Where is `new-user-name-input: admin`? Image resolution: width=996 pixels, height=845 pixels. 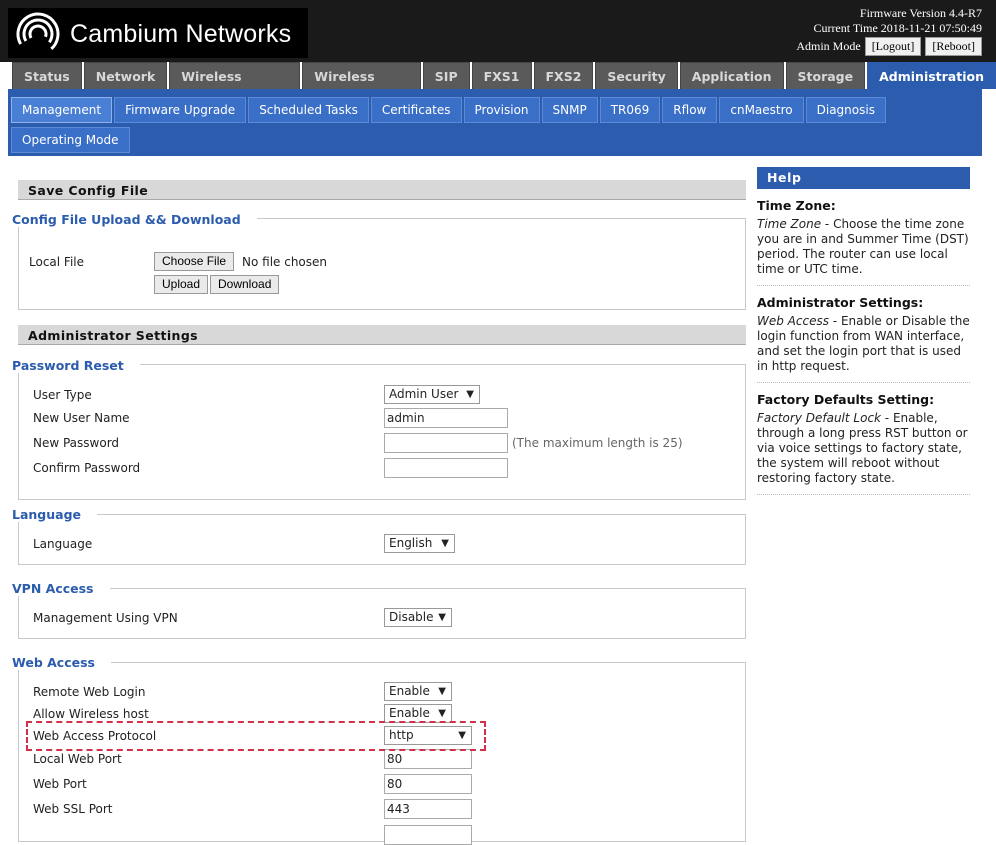
new-user-name-input: admin is located at coordinates (446, 418).